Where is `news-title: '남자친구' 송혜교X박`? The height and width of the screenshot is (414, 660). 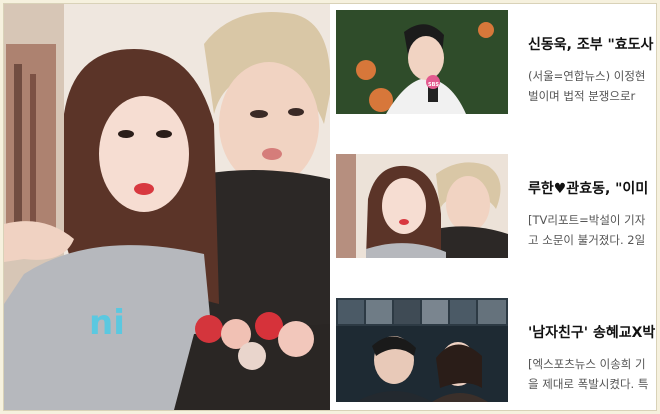
news-title: '남자친구' 송혜교X박 is located at coordinates (592, 332).